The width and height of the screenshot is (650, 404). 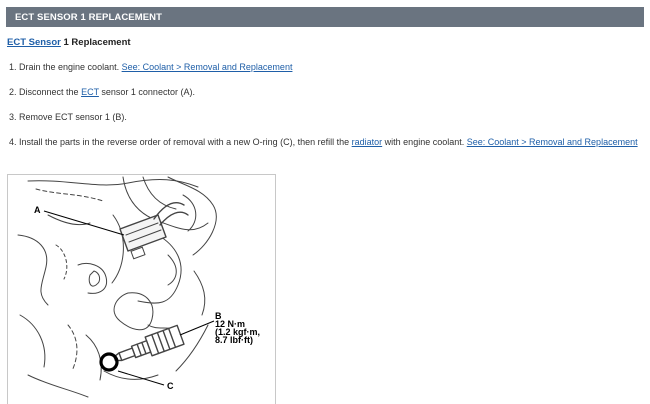 I want to click on step-4-text-post: with engine coolant., so click(x=424, y=142).